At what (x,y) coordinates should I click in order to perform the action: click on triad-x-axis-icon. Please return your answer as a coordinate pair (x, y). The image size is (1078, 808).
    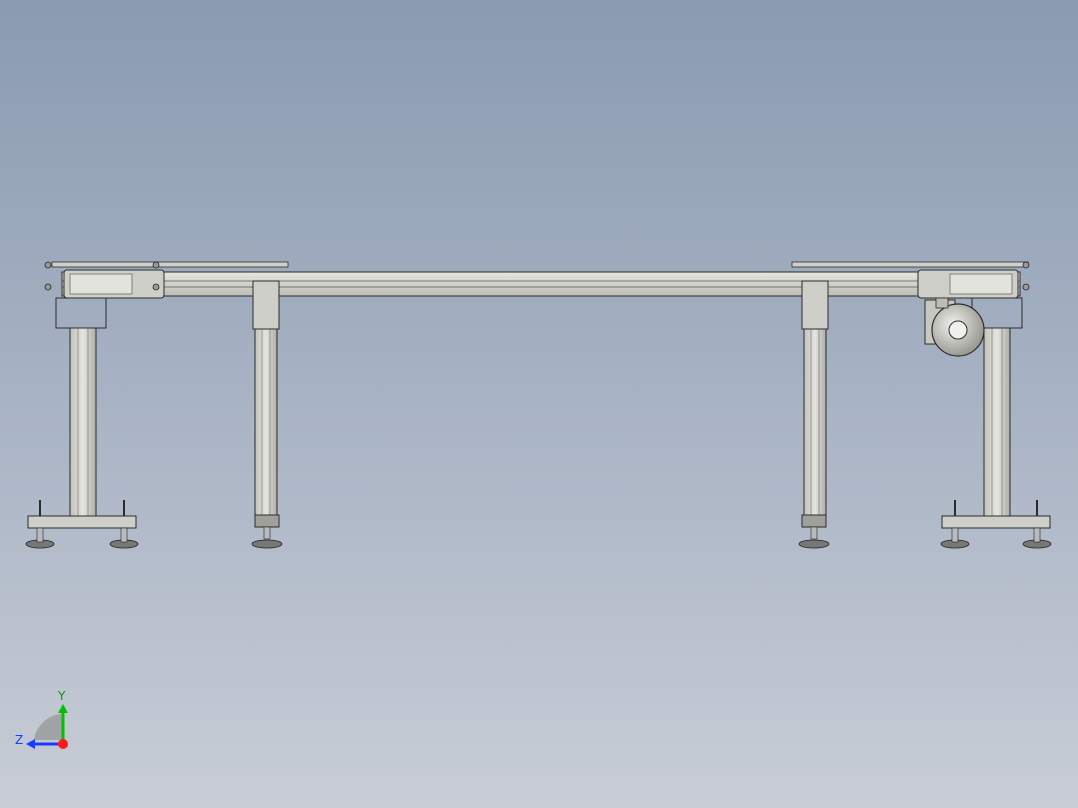
    Looking at the image, I should click on (63, 744).